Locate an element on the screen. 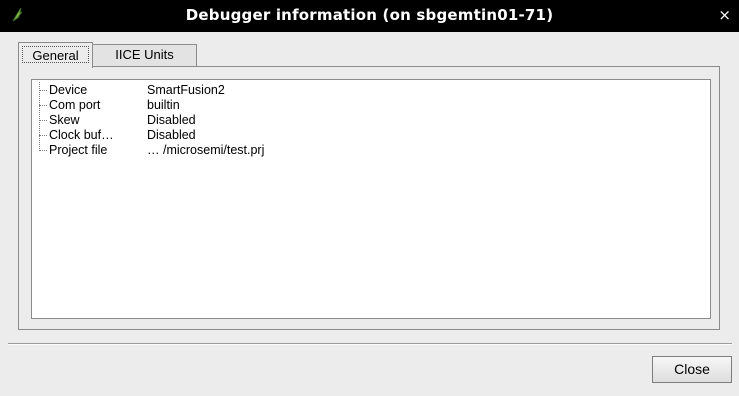 The height and width of the screenshot is (396, 739). tab-iice-units: IICE Units is located at coordinates (144, 55).